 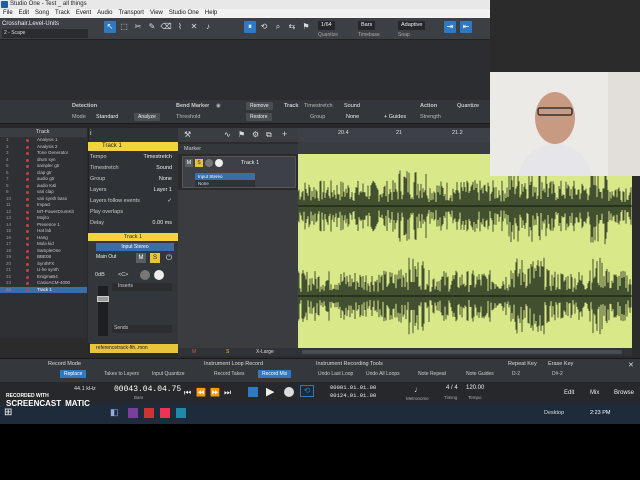 What do you see at coordinates (250, 163) in the screenshot?
I see `track-header-name: Track 1` at bounding box center [250, 163].